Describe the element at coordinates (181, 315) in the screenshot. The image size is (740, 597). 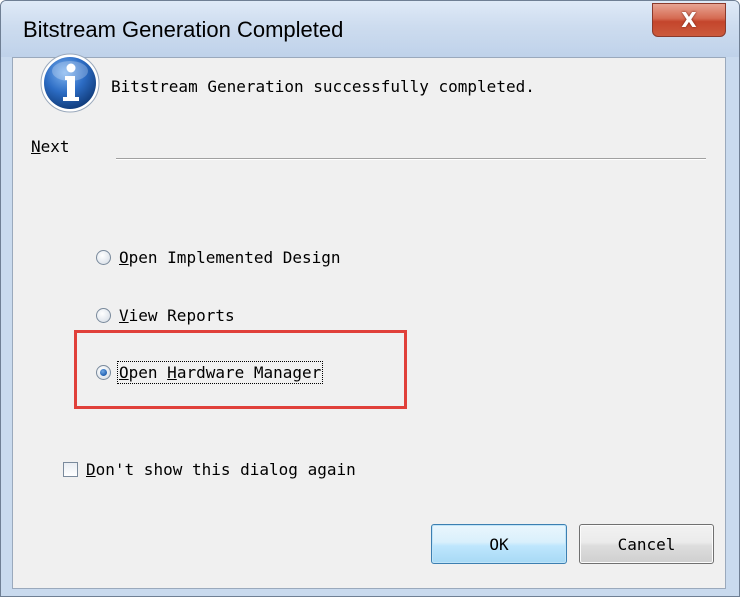
I see `radio-label-rest: iew Reports` at that location.